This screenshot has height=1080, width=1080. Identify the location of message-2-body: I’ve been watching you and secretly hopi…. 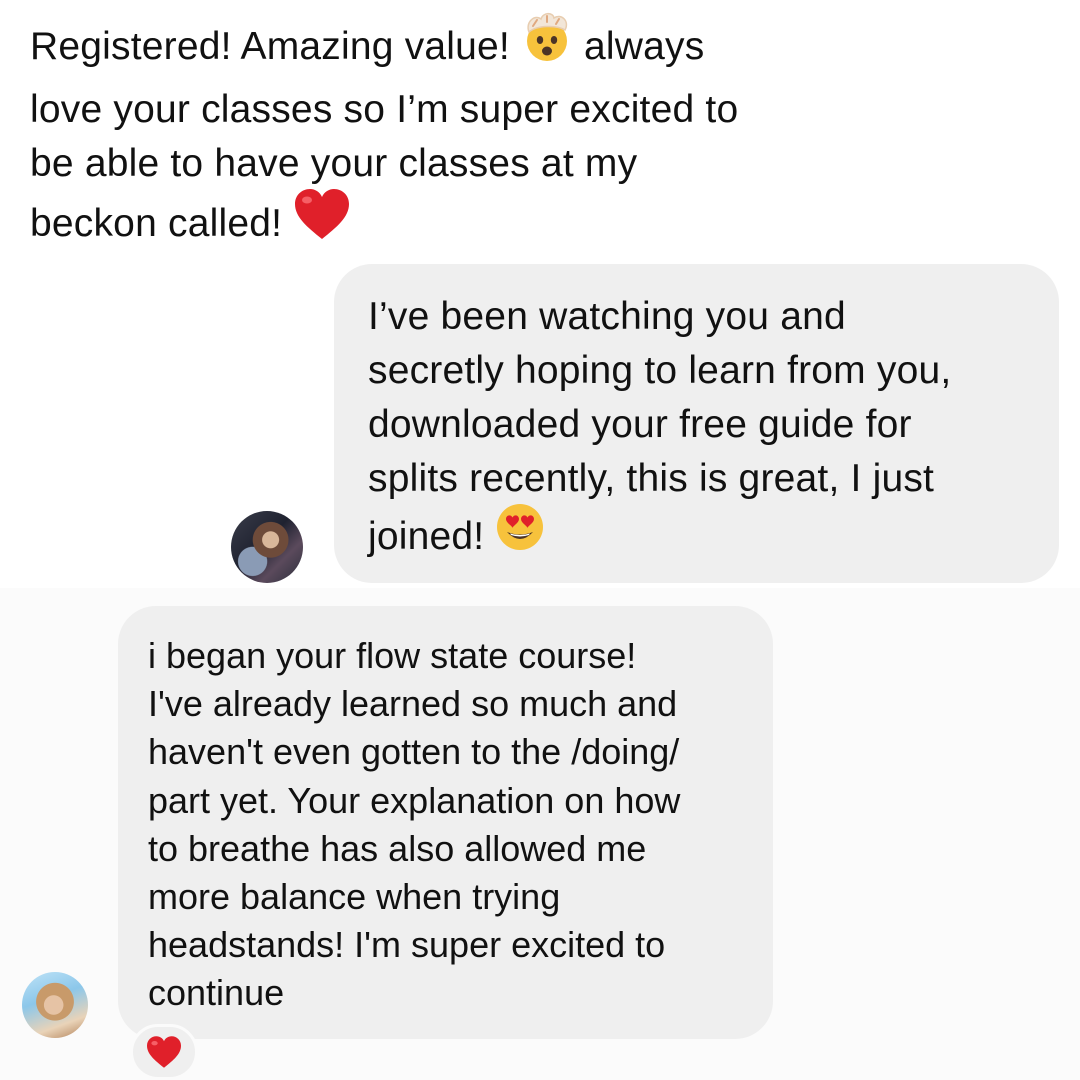
(660, 426).